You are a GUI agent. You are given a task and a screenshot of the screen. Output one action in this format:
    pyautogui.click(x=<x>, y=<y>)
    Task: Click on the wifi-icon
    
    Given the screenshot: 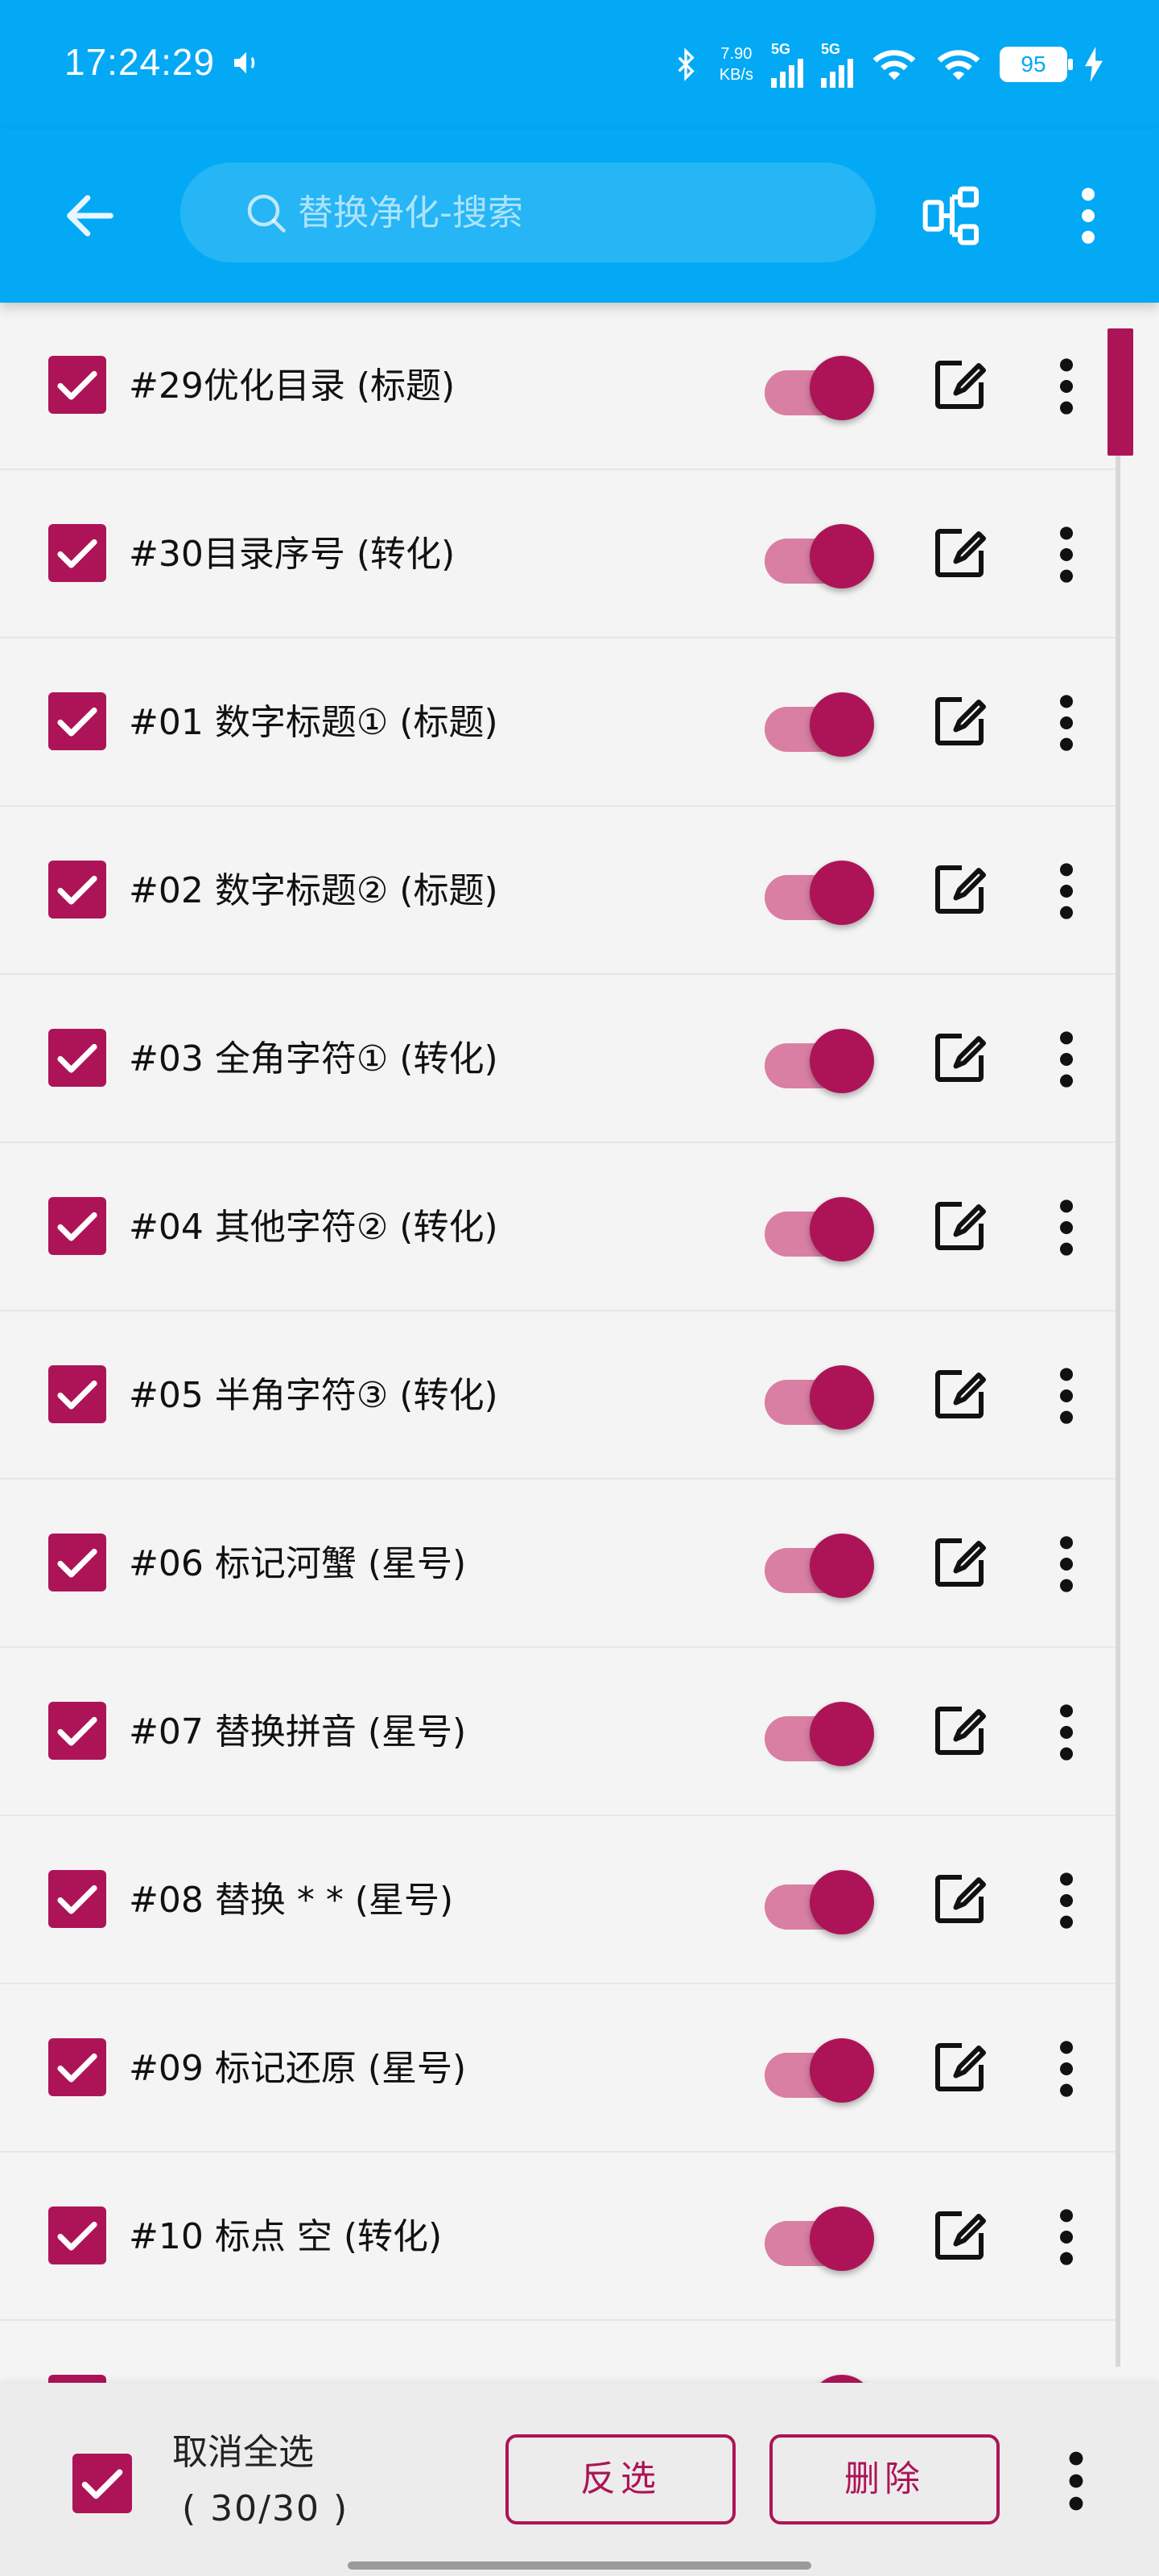 What is the action you would take?
    pyautogui.click(x=894, y=65)
    